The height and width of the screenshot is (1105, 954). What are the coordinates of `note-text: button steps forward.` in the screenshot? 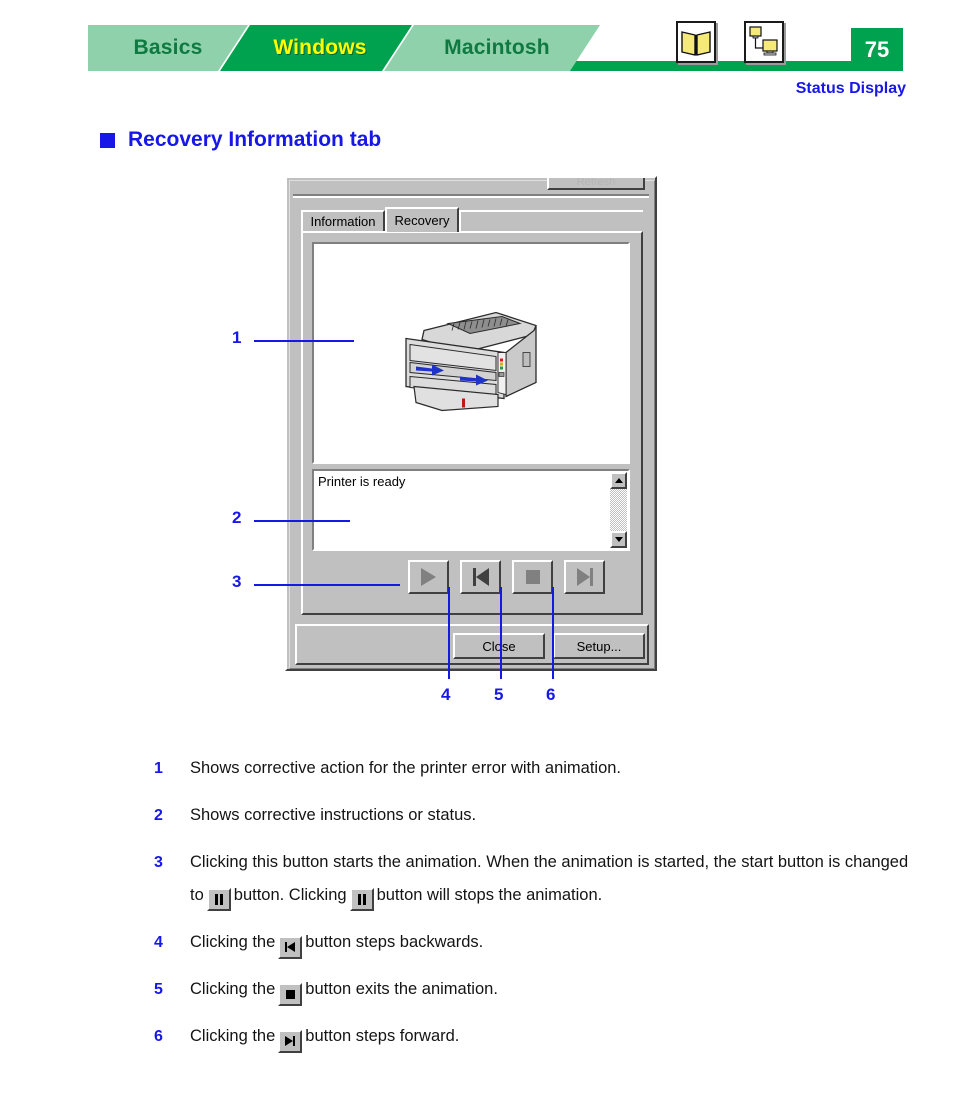 It's located at (382, 1036).